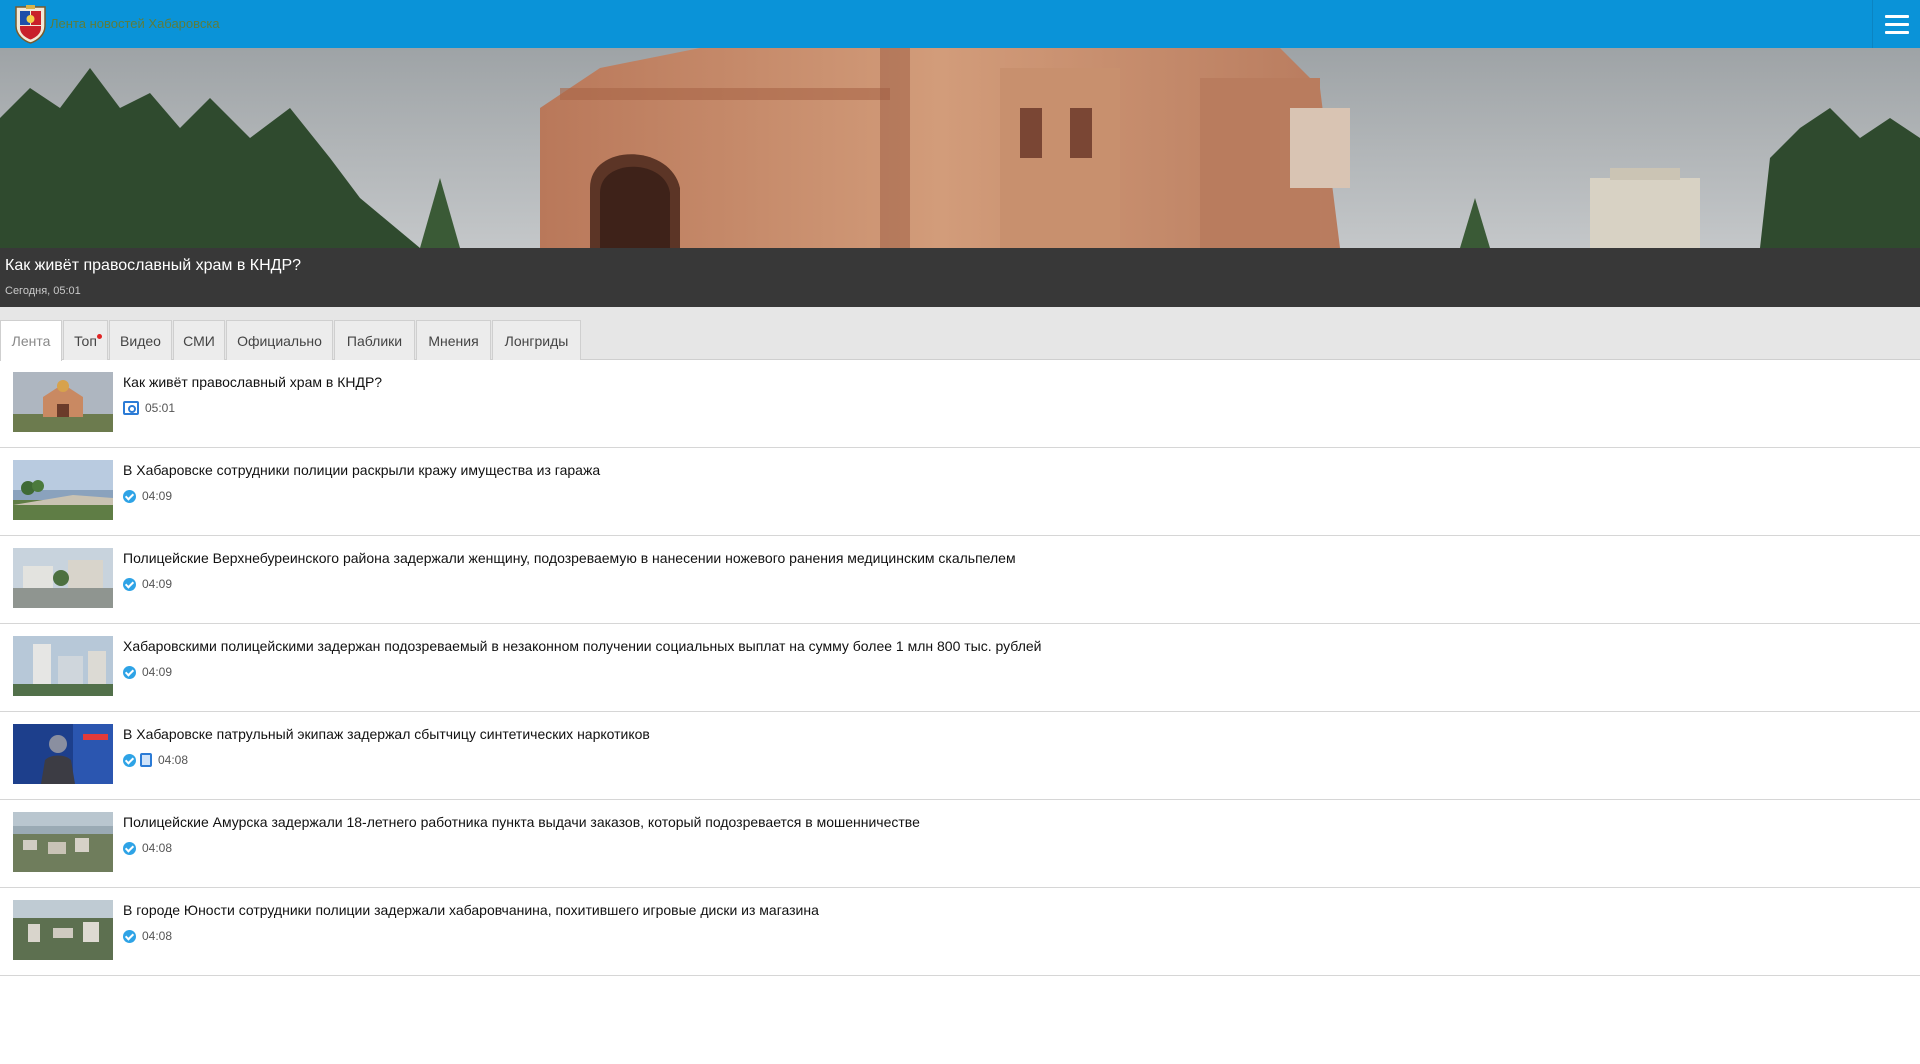 This screenshot has width=1920, height=1064. What do you see at coordinates (146, 760) in the screenshot?
I see `document-icon` at bounding box center [146, 760].